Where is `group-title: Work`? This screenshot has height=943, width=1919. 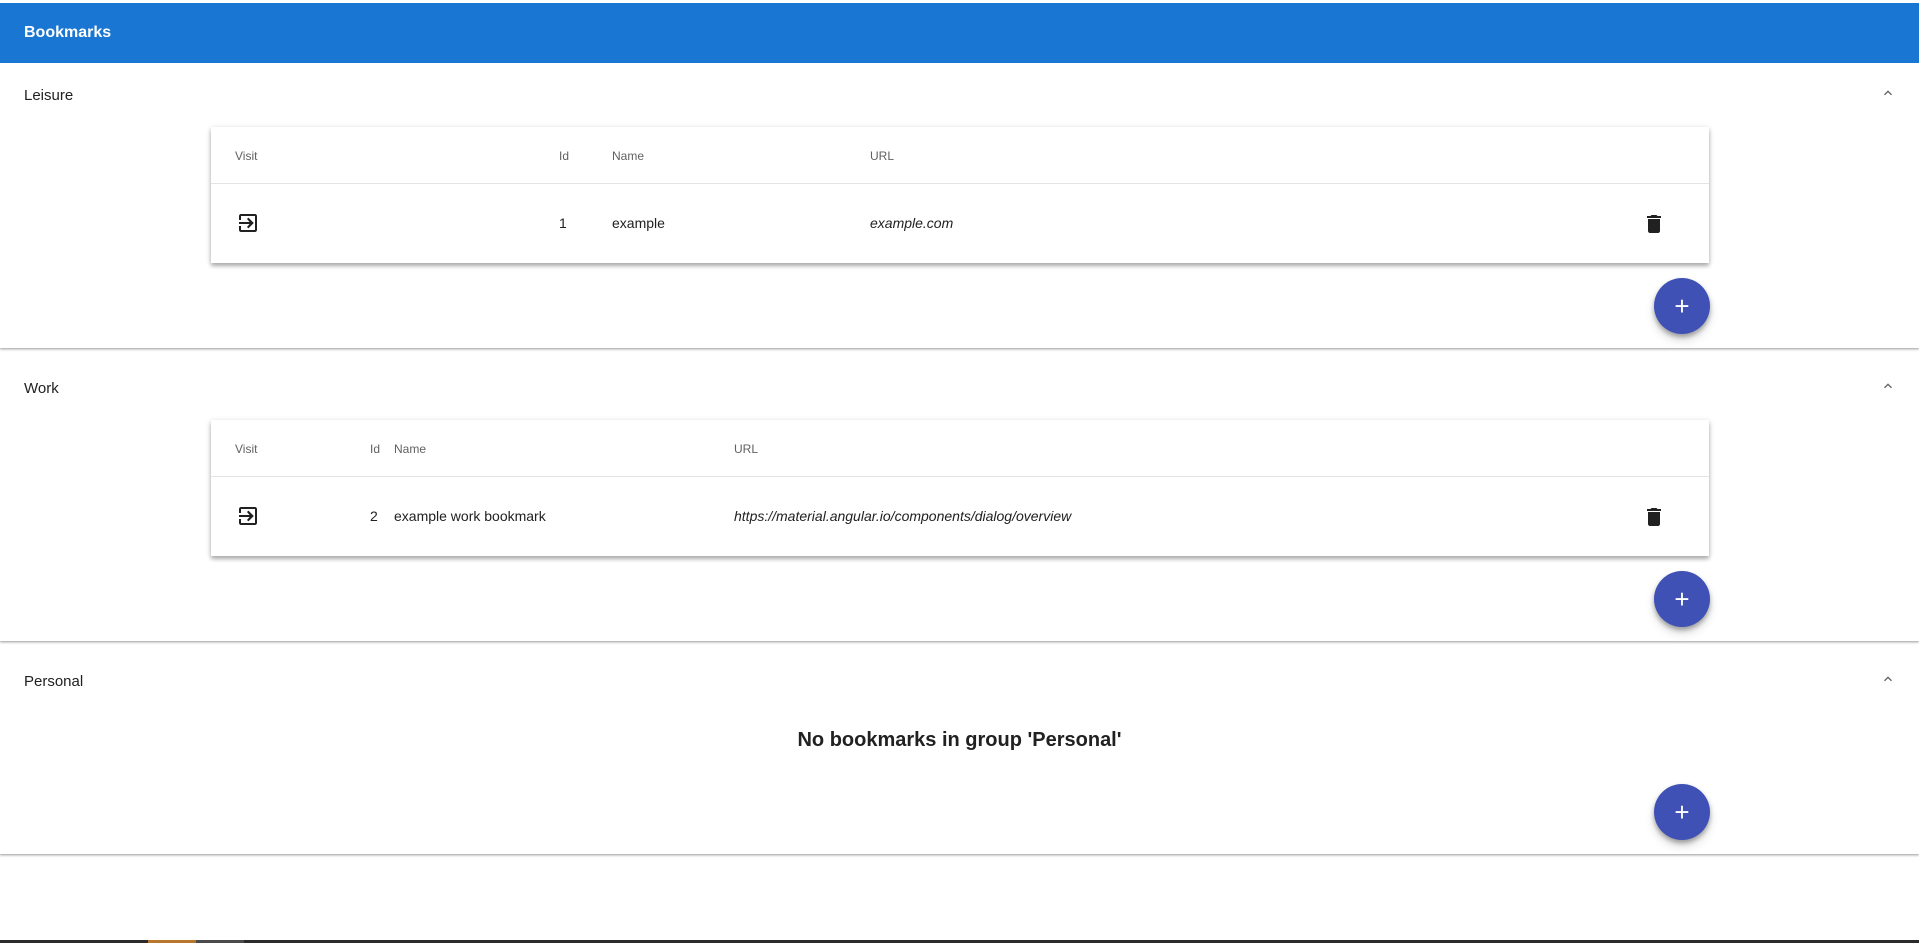
group-title: Work is located at coordinates (41, 388).